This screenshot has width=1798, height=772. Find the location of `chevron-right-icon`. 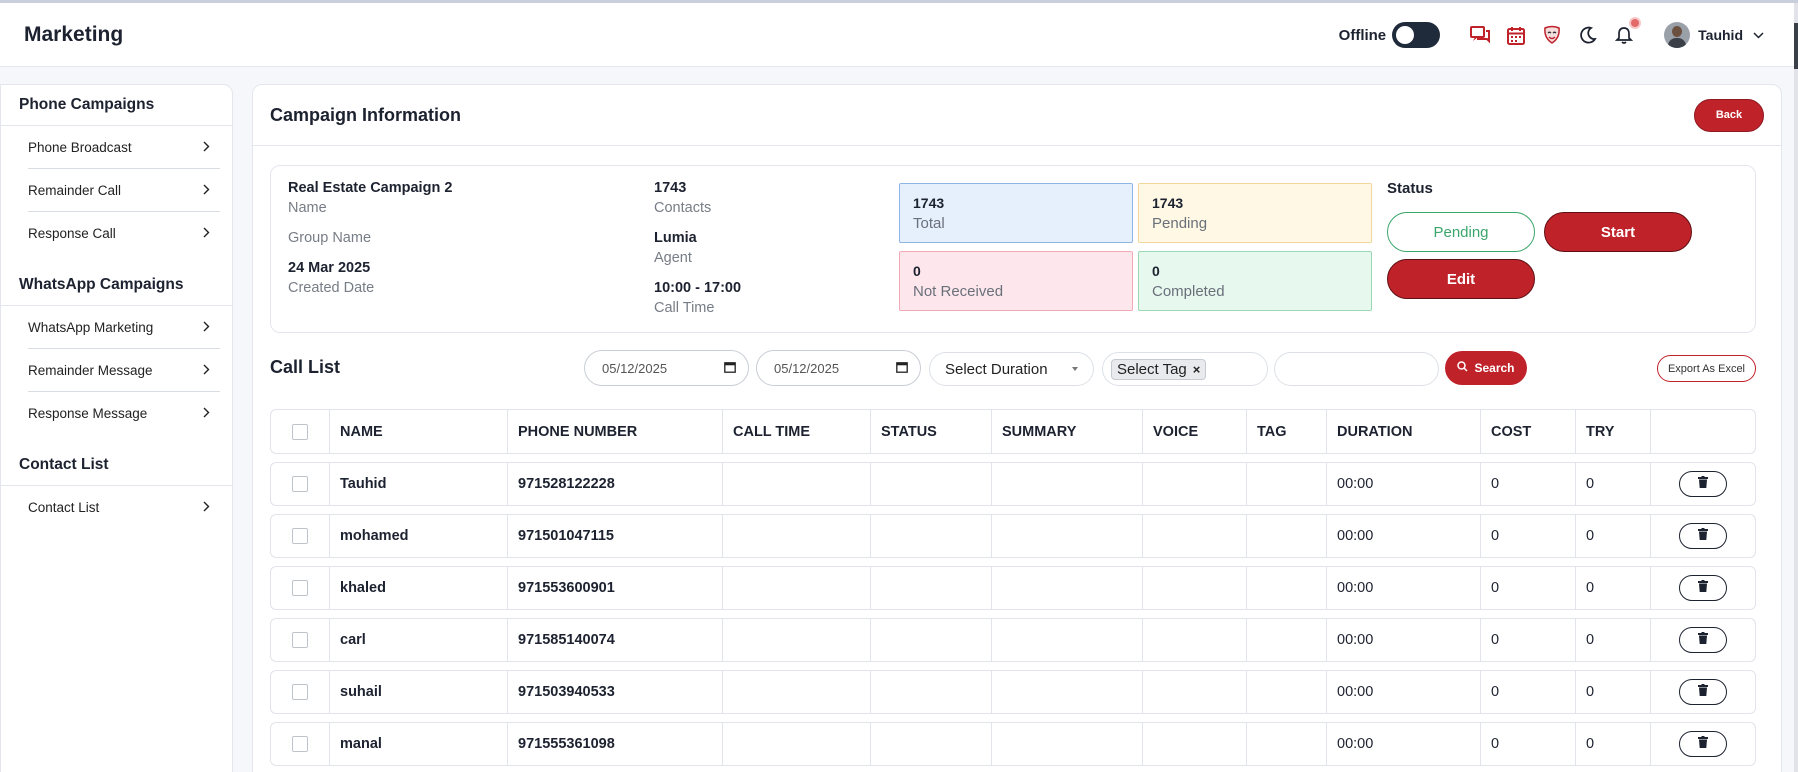

chevron-right-icon is located at coordinates (206, 233).